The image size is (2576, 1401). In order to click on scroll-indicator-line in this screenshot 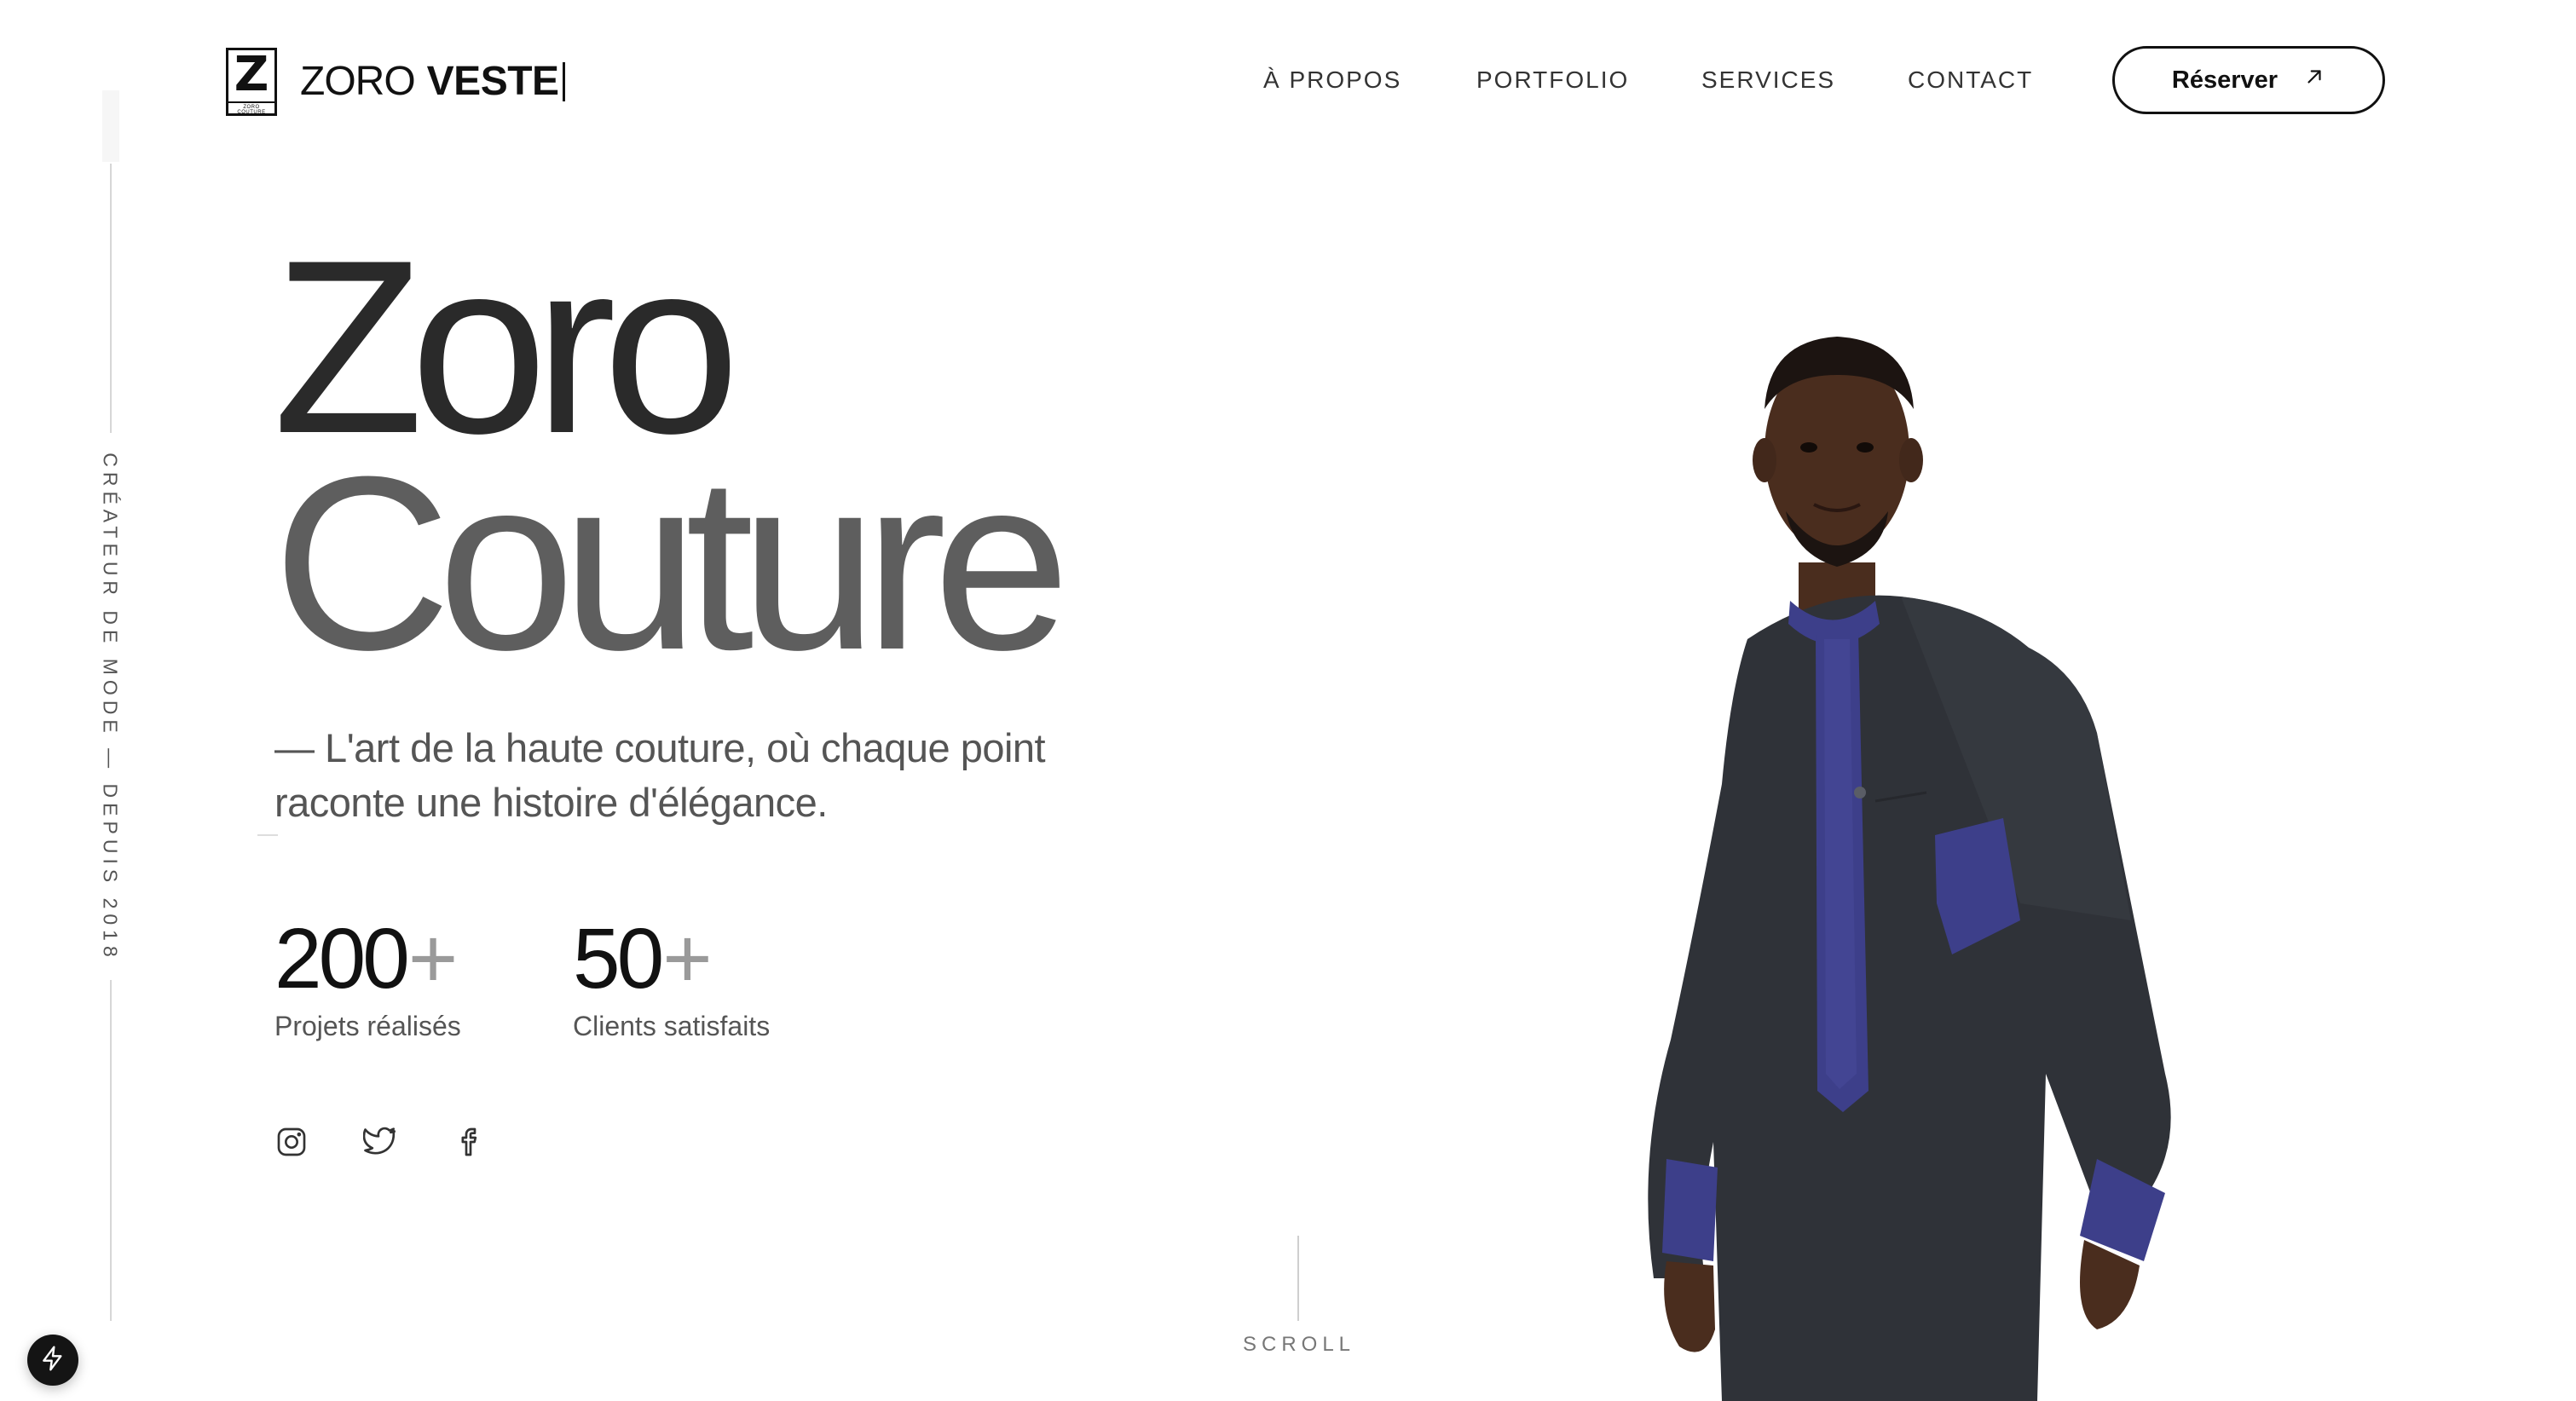, I will do `click(1298, 1278)`.